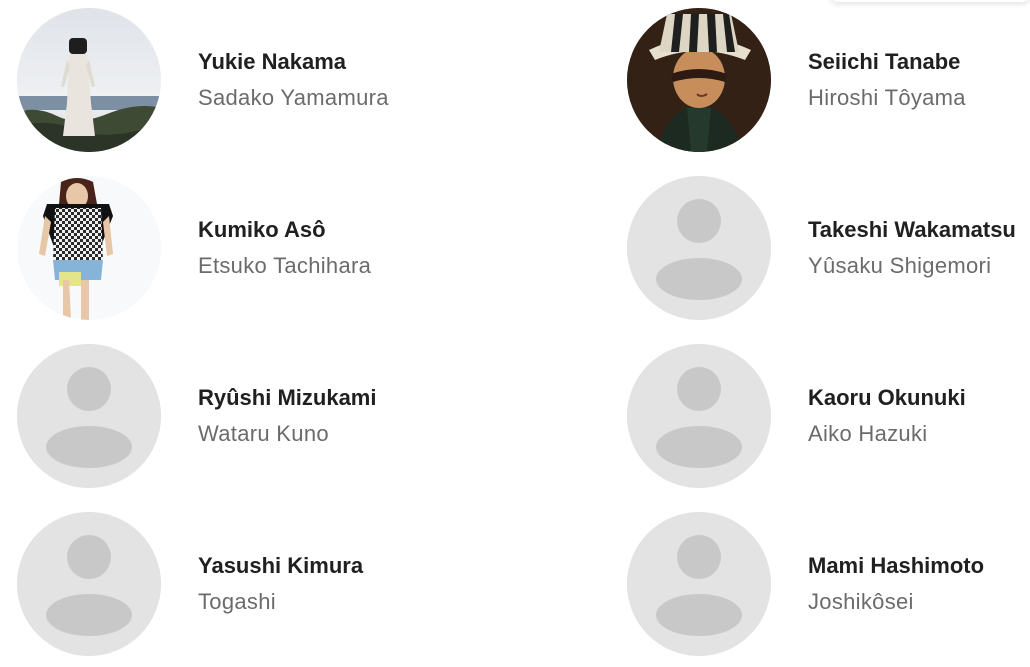 This screenshot has height=667, width=1030. I want to click on character-name: Yûsaku Shigemori, so click(900, 265).